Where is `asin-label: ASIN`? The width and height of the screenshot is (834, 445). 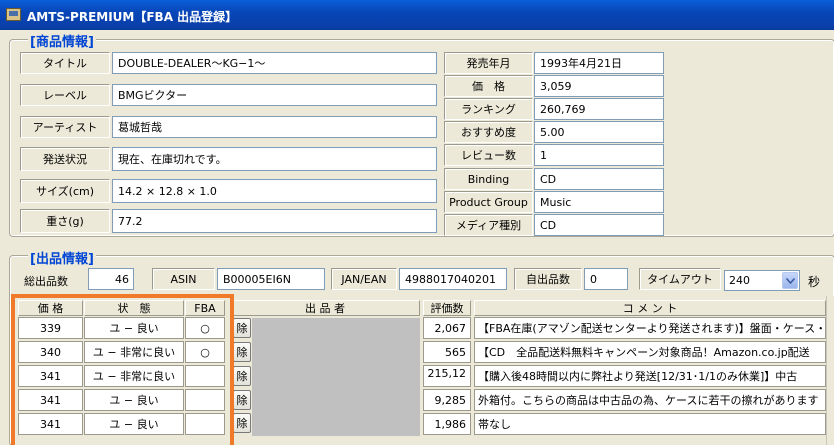 asin-label: ASIN is located at coordinates (183, 279).